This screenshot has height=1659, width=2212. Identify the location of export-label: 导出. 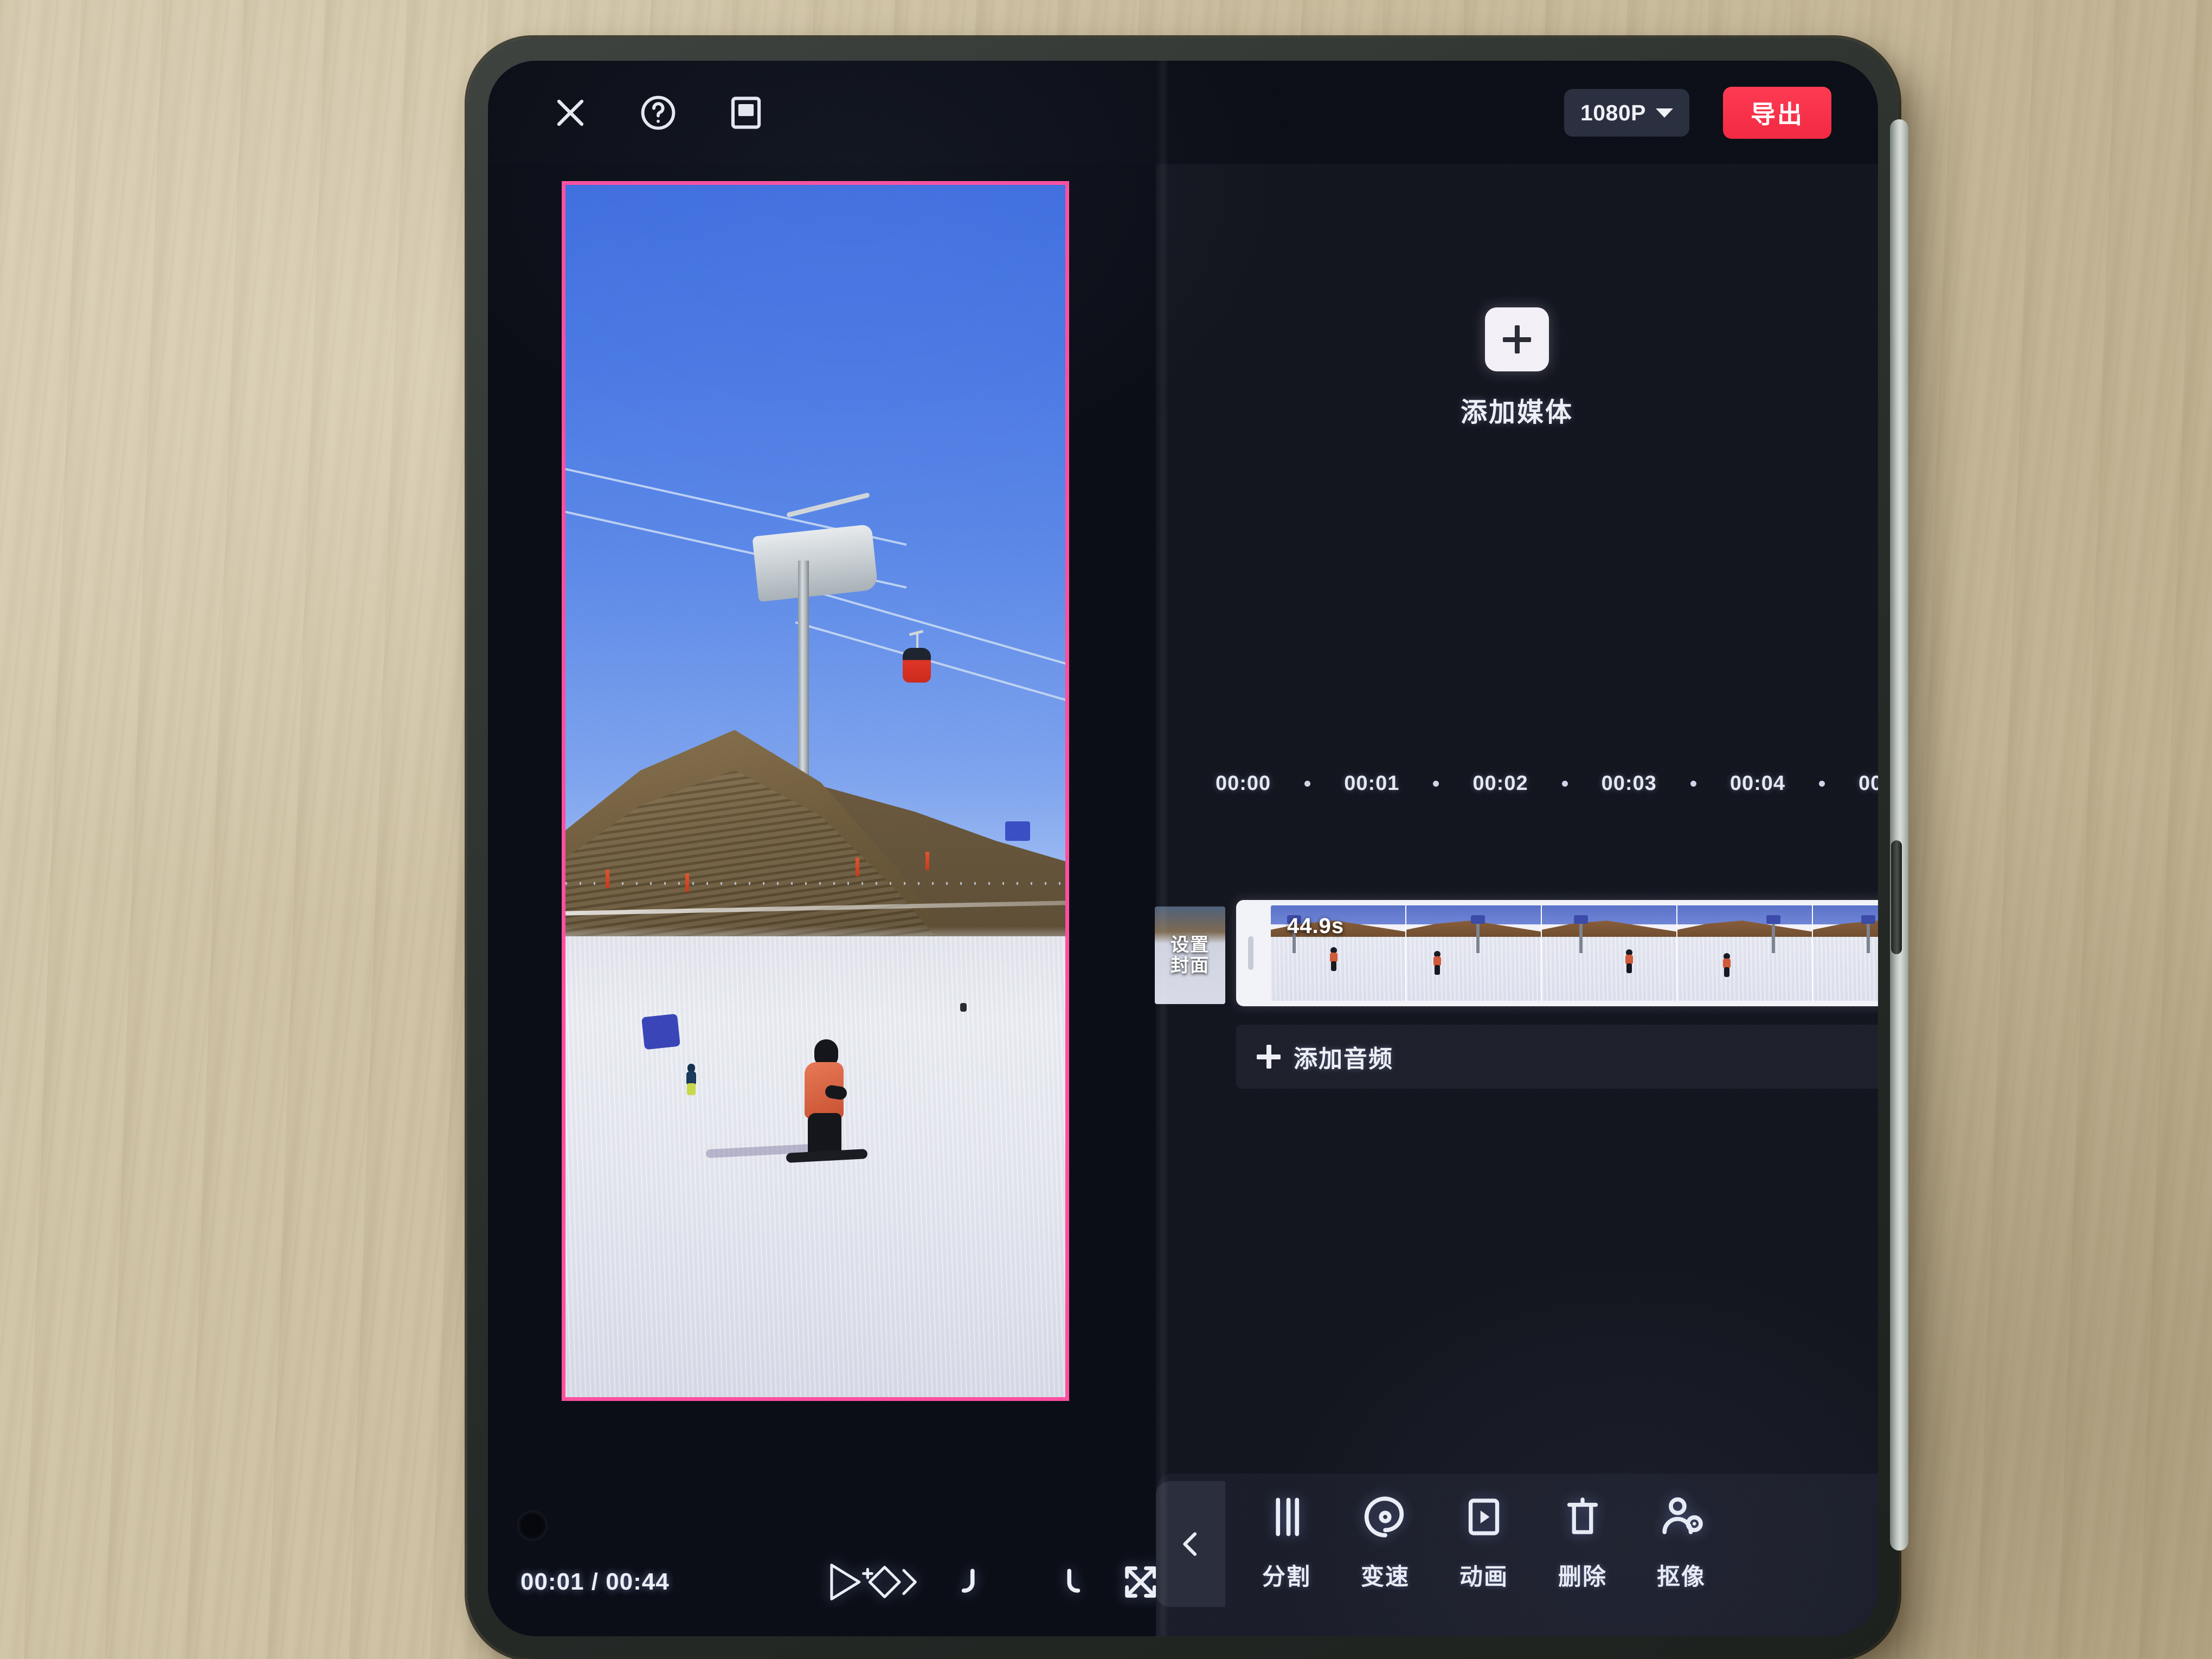
(1777, 114).